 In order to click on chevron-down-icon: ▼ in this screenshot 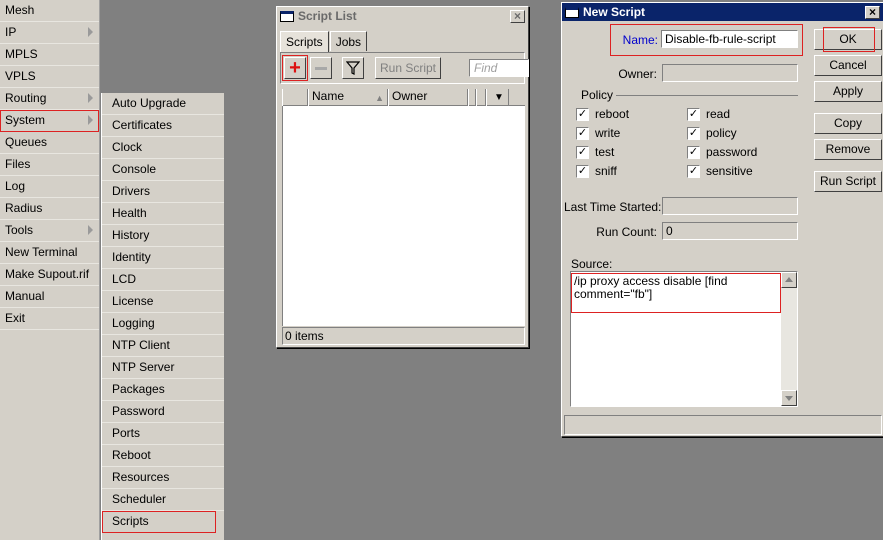, I will do `click(499, 97)`.